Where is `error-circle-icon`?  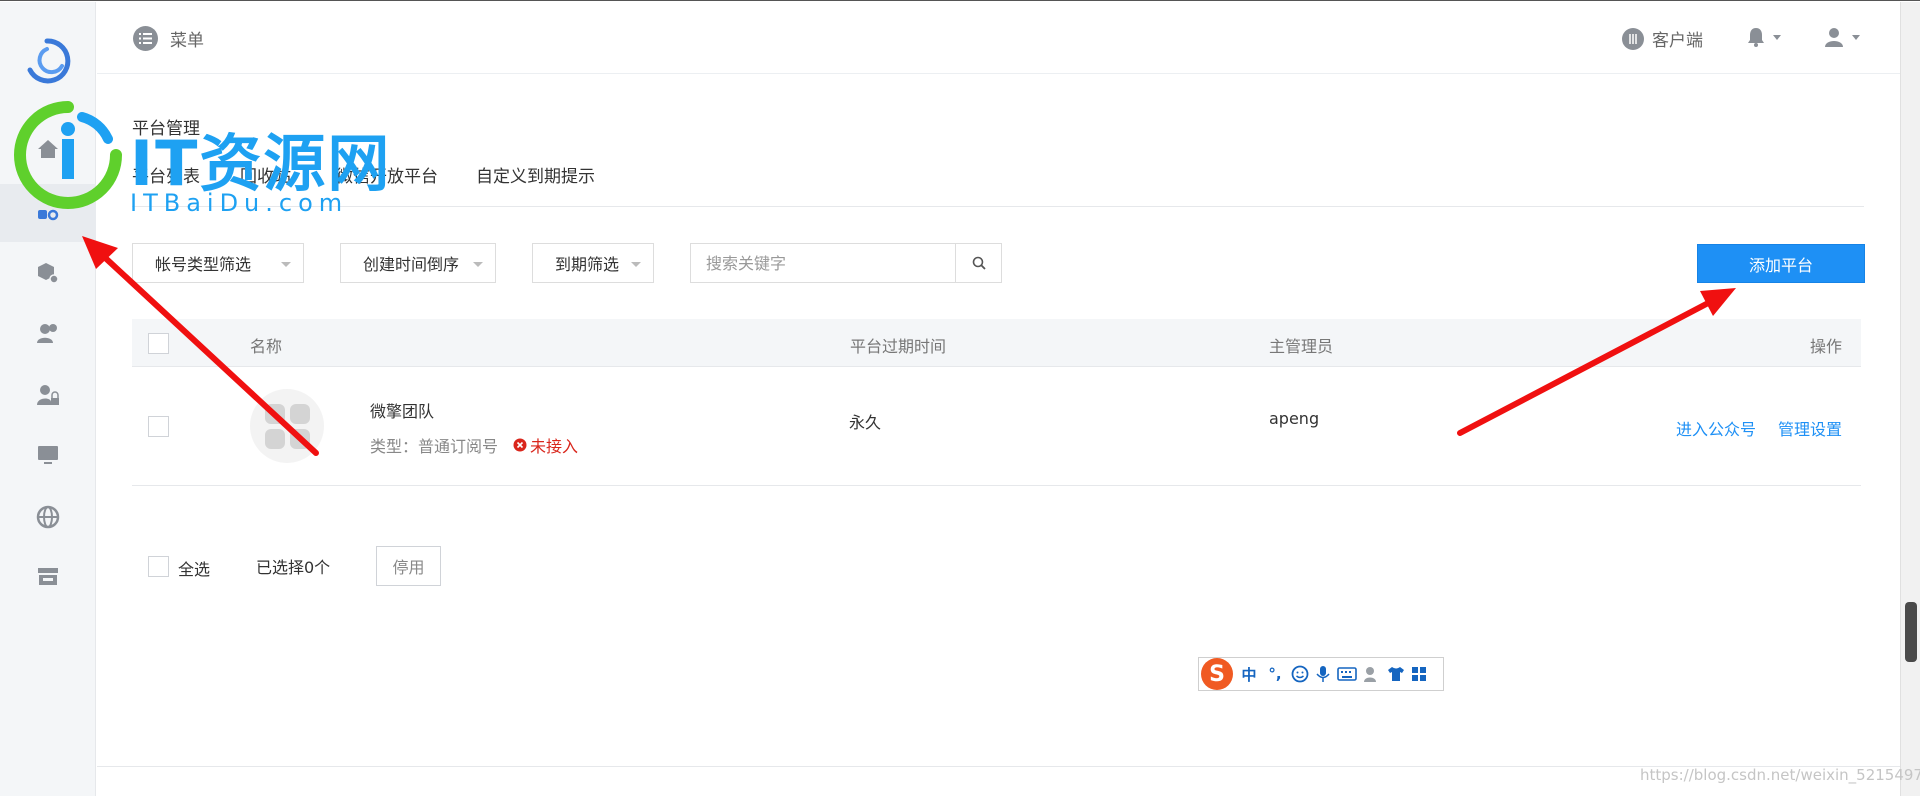 error-circle-icon is located at coordinates (520, 445).